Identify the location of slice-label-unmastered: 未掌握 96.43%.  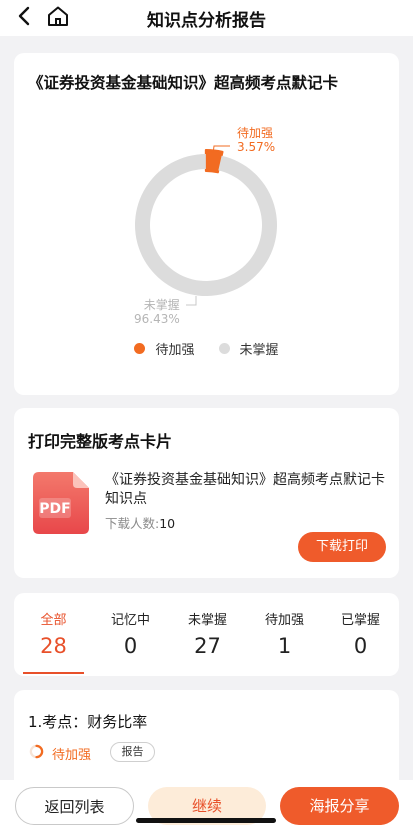
(157, 312).